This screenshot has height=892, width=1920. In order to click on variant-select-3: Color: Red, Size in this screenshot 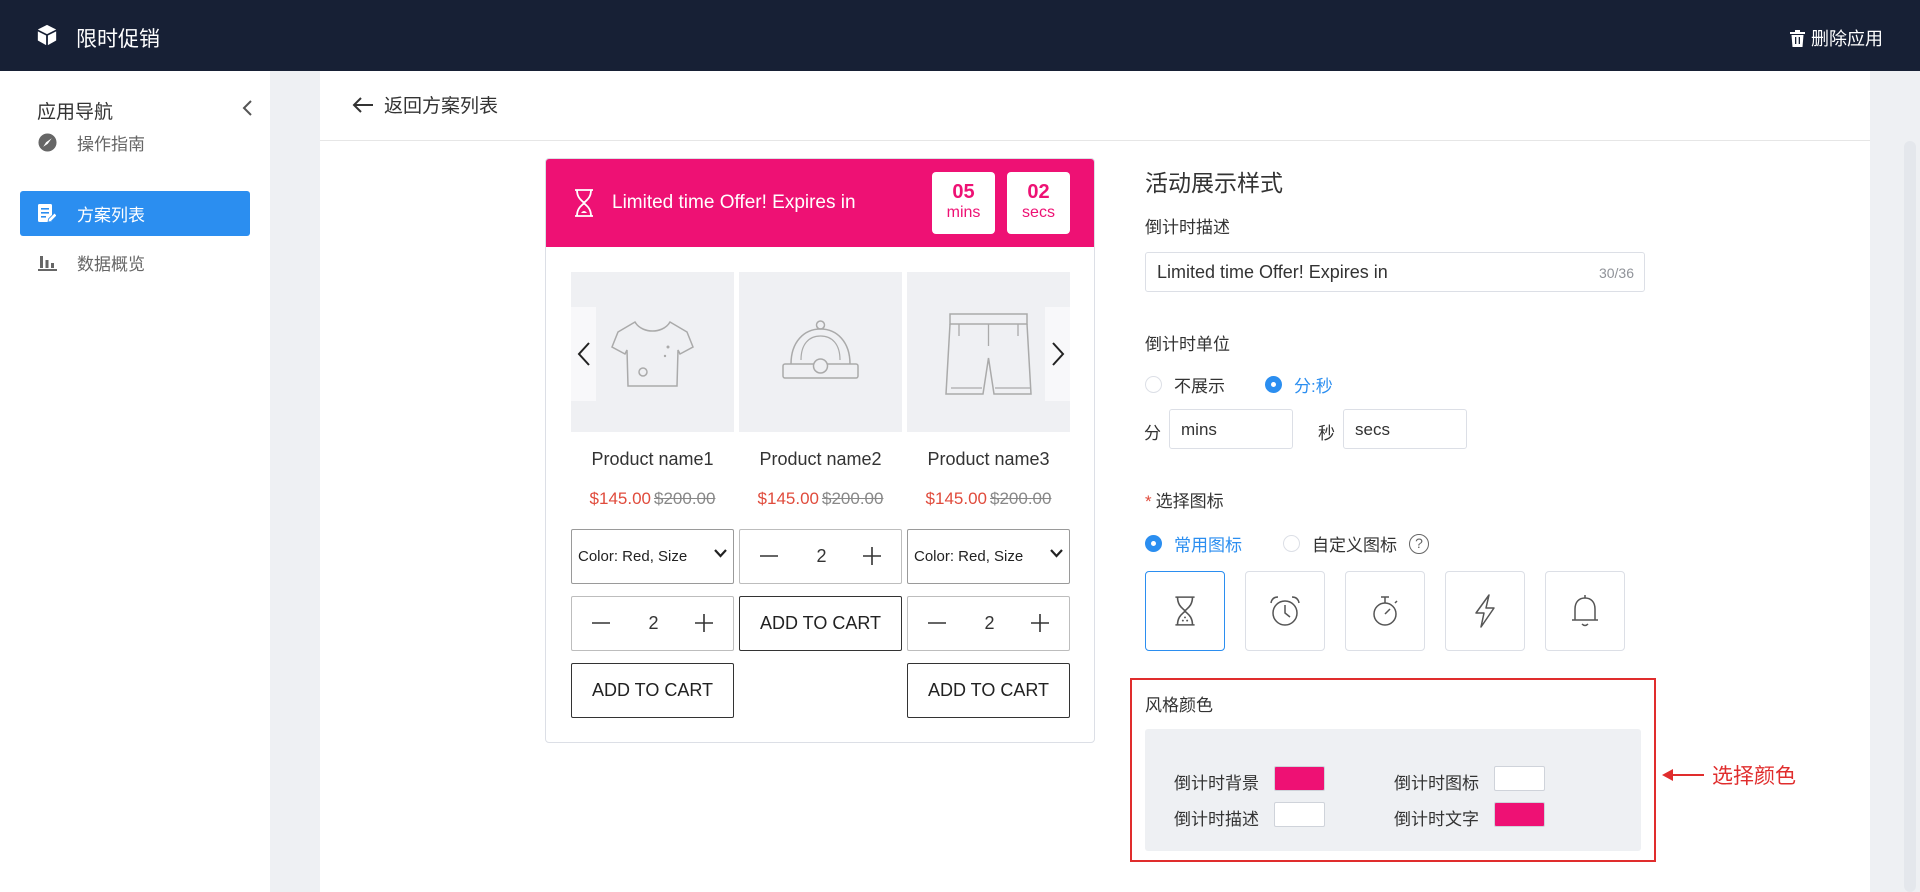, I will do `click(988, 556)`.